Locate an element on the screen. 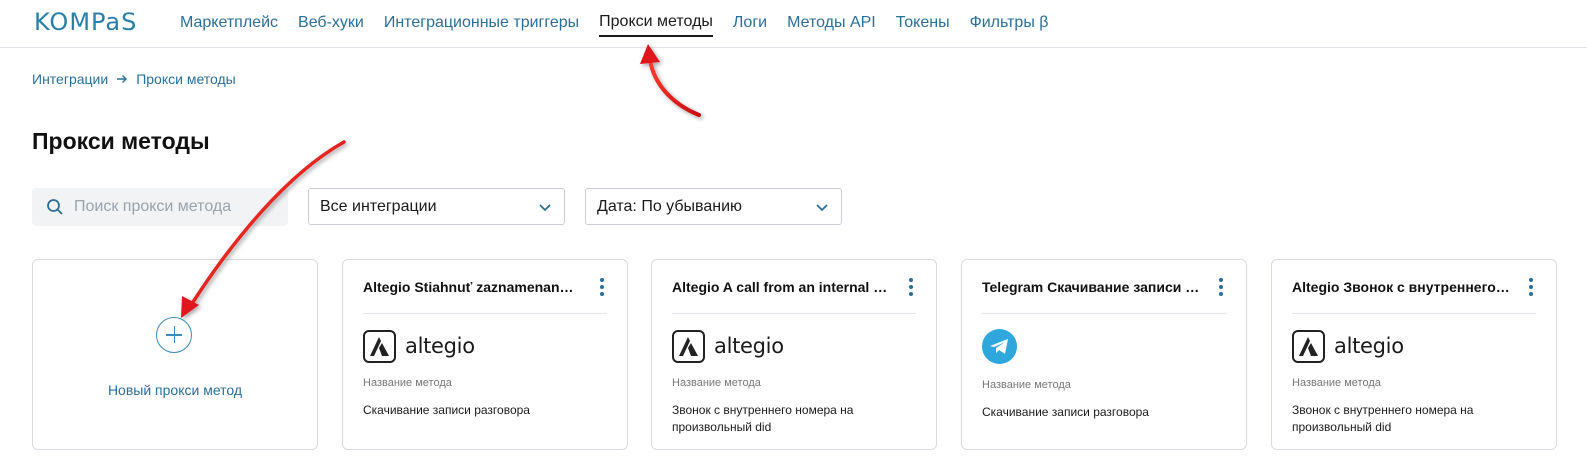  page-title: Прокси методы is located at coordinates (121, 141).